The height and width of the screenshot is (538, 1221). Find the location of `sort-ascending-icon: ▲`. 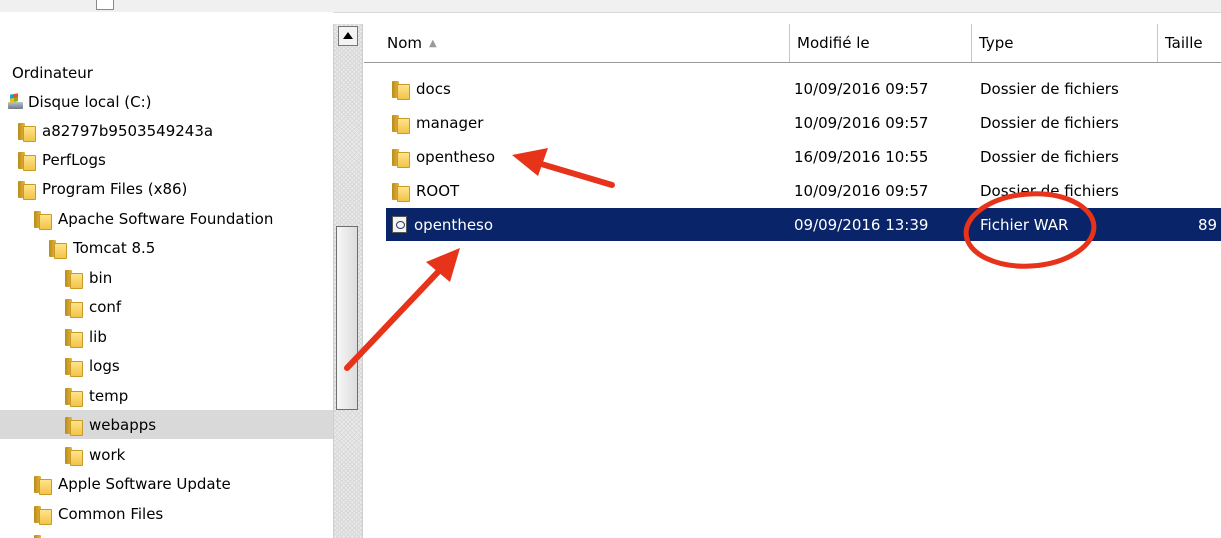

sort-ascending-icon: ▲ is located at coordinates (433, 43).